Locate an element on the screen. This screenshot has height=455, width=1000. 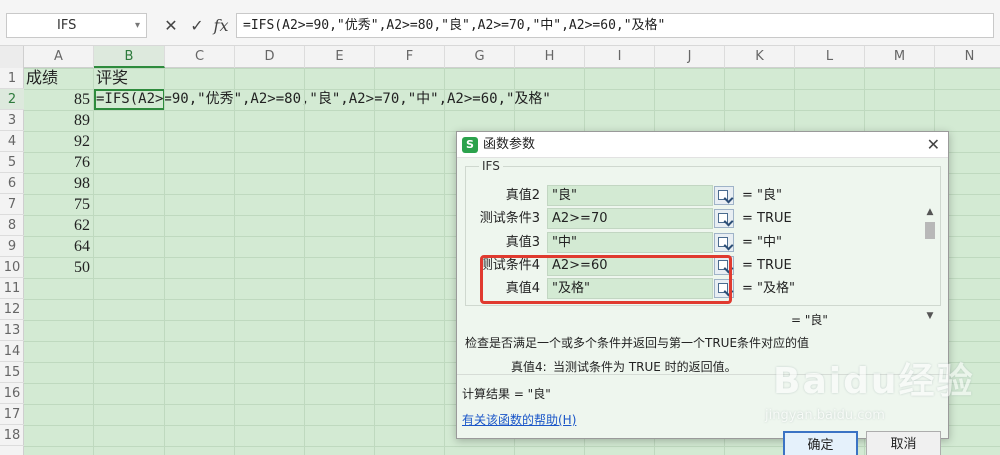
cell-a10: 50 is located at coordinates (57, 267).